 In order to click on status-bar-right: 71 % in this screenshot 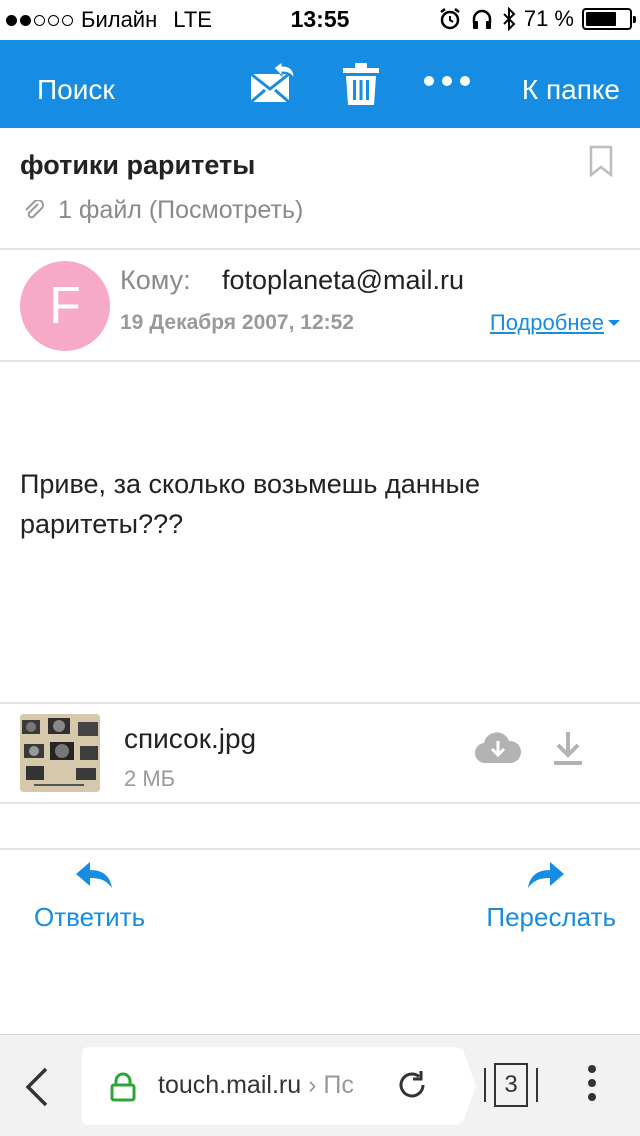, I will do `click(537, 19)`.